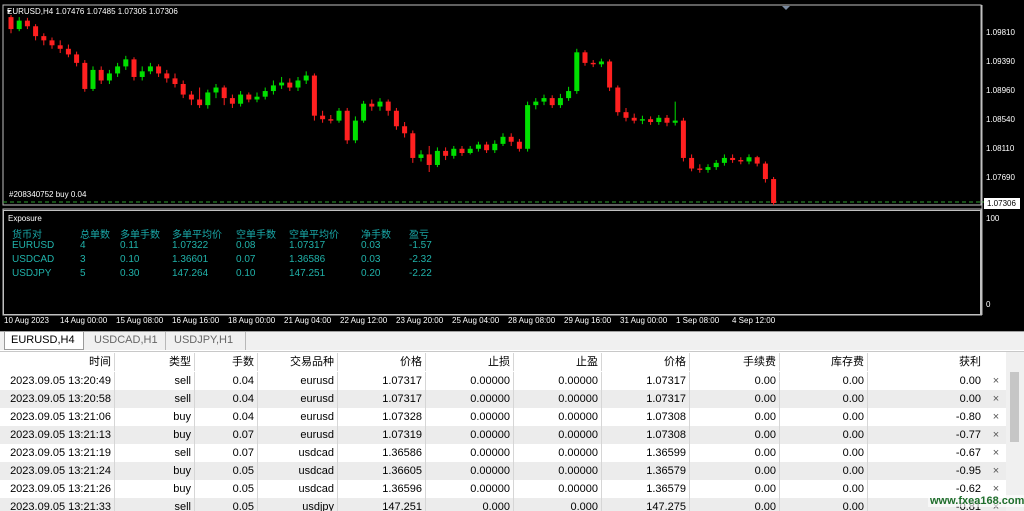  Describe the element at coordinates (646, 362) in the screenshot. I see `grid-cell: 价格` at that location.